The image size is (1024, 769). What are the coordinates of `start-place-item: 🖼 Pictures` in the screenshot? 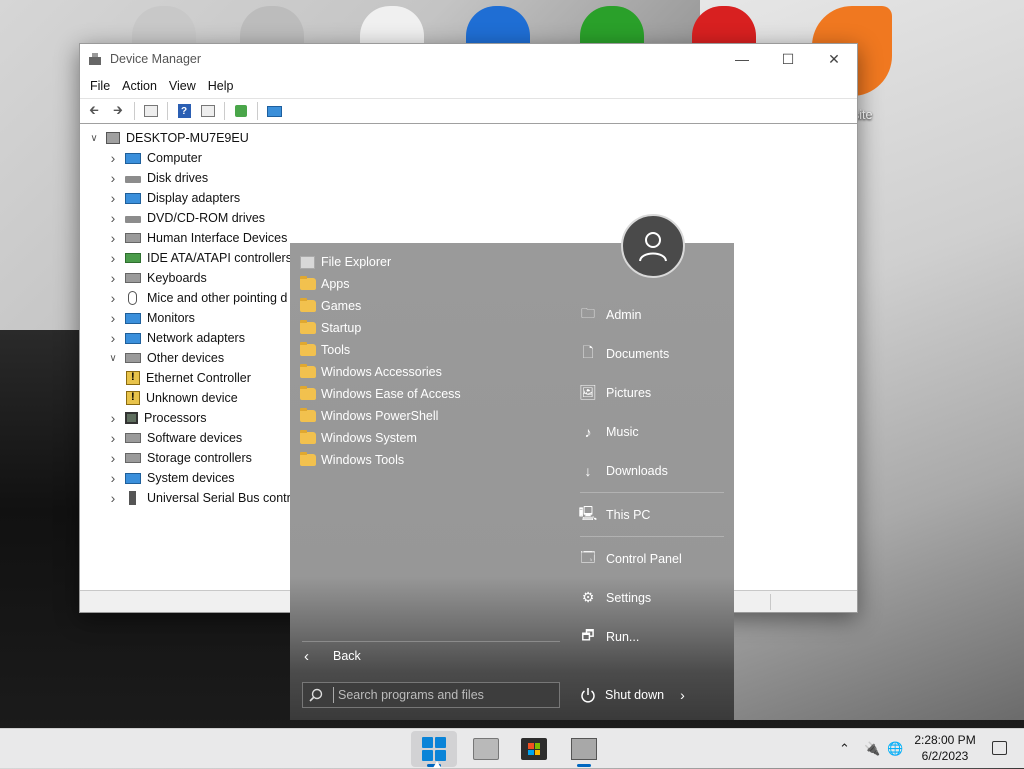 It's located at (652, 392).